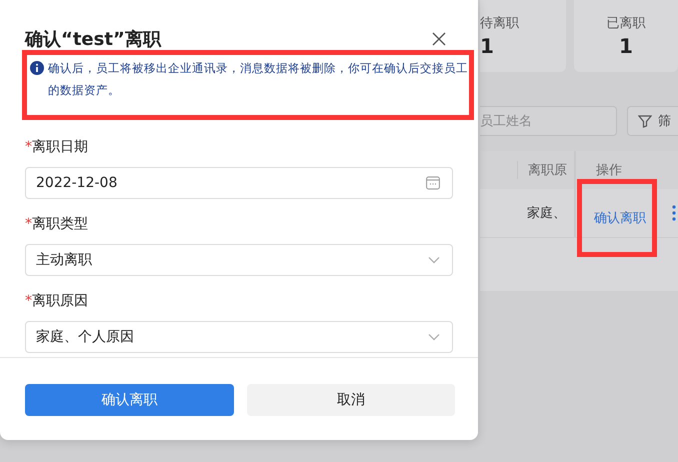 The image size is (678, 462). What do you see at coordinates (546, 213) in the screenshot?
I see `table-cell-text: 家庭、` at bounding box center [546, 213].